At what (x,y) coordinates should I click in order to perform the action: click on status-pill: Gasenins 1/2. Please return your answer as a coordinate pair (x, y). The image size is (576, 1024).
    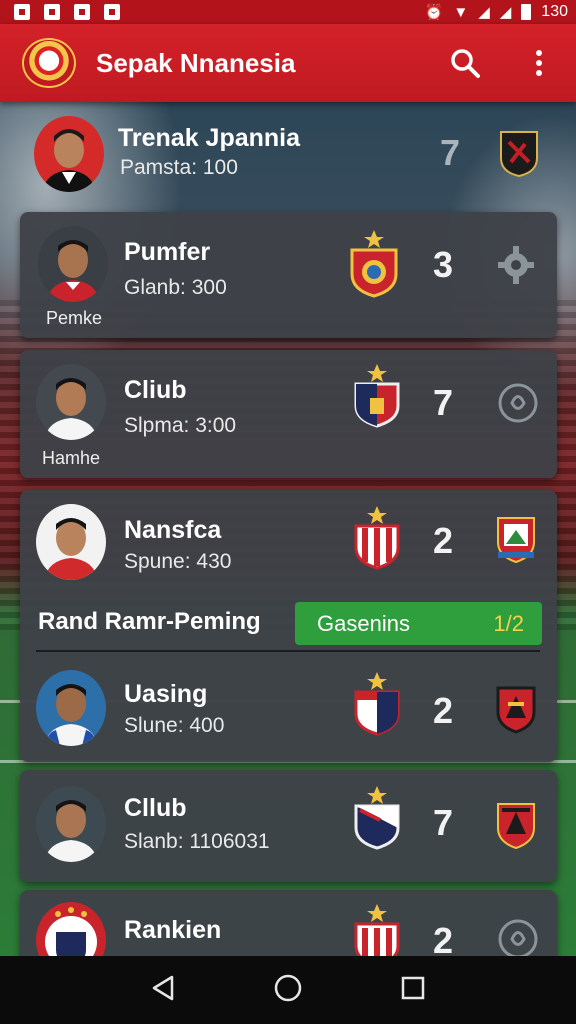
    Looking at the image, I should click on (418, 623).